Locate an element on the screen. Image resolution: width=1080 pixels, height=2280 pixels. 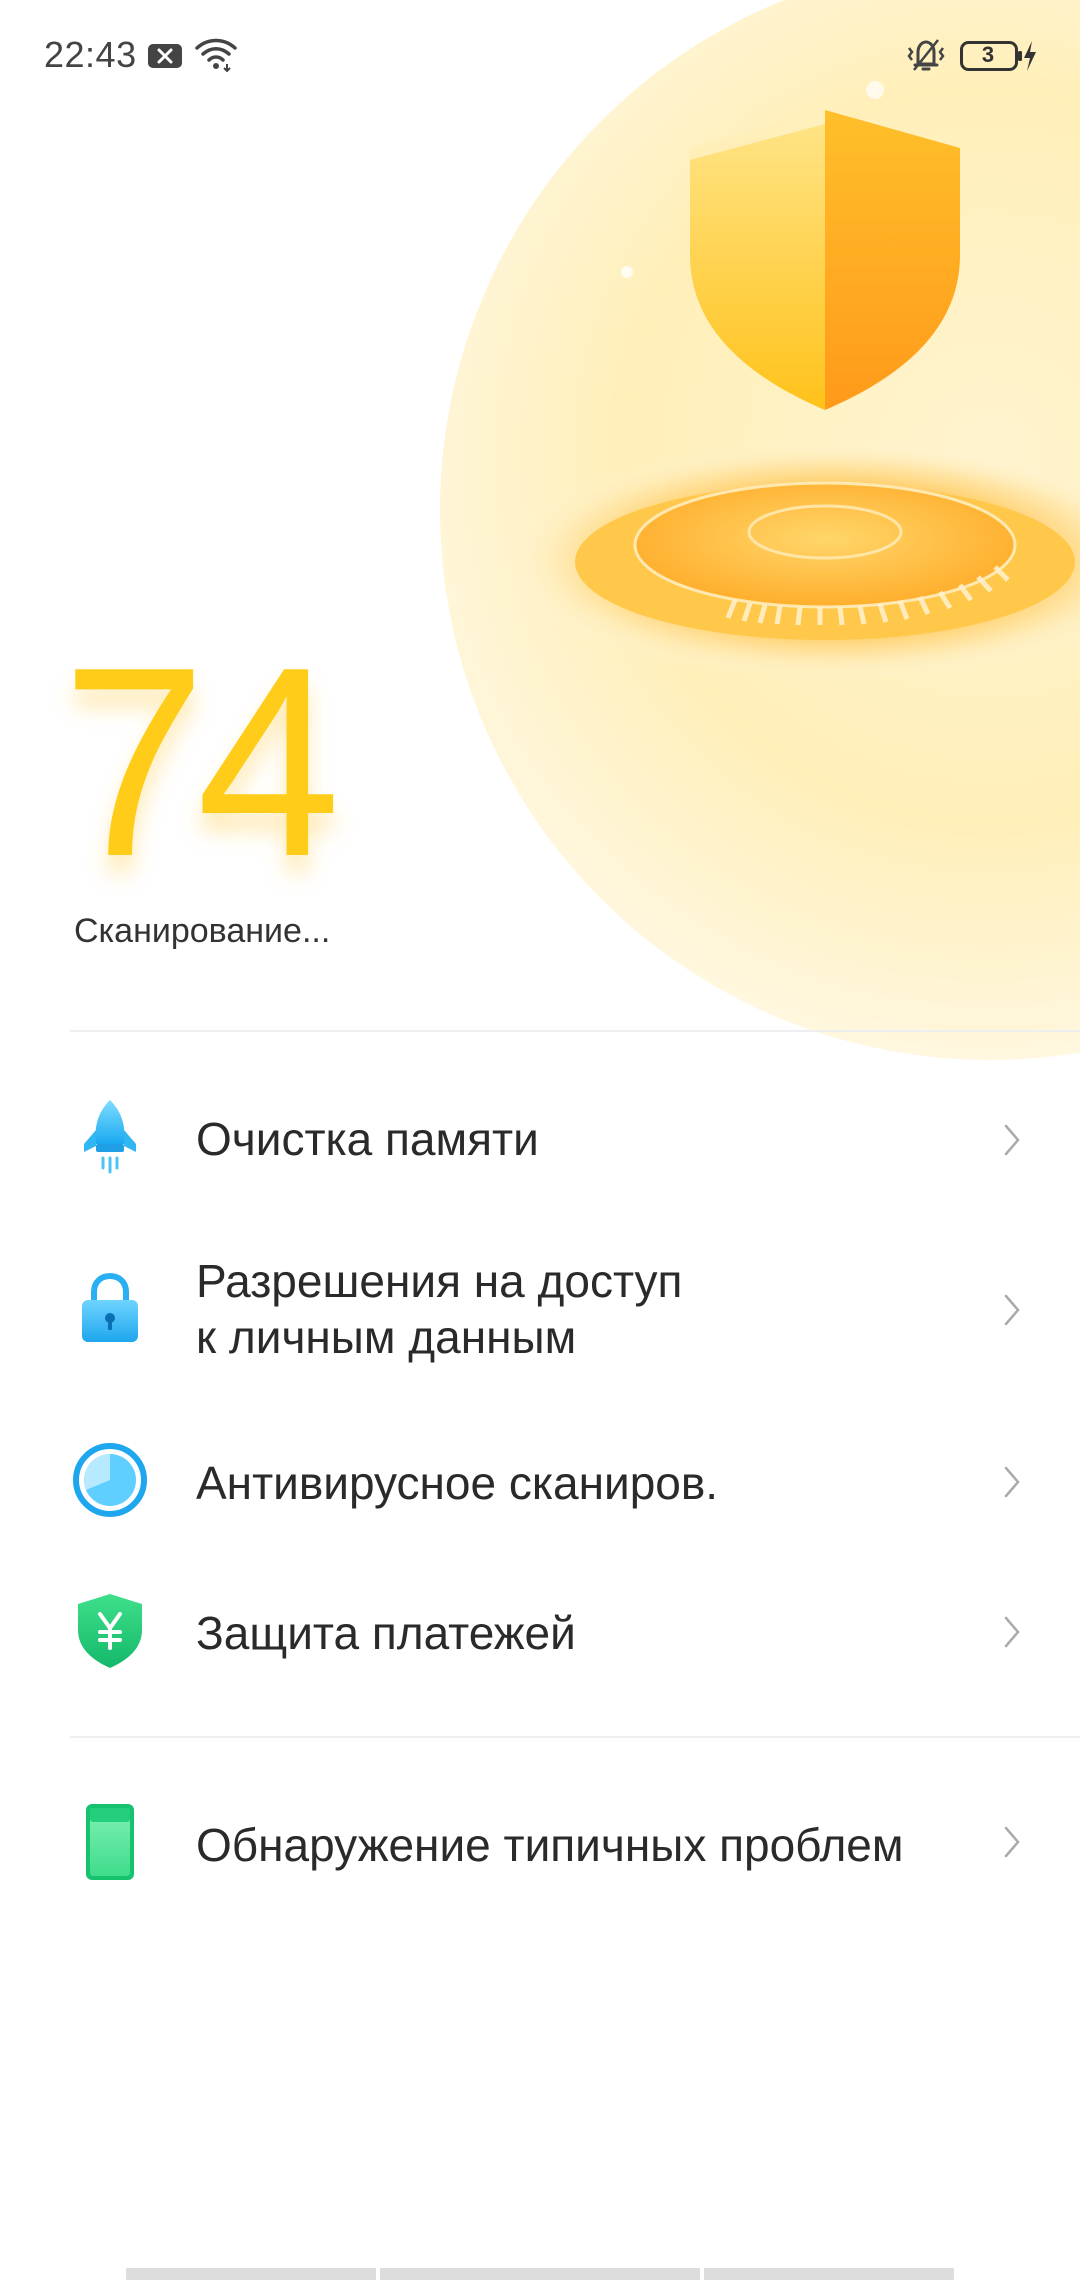
sparkle-dot is located at coordinates (627, 272).